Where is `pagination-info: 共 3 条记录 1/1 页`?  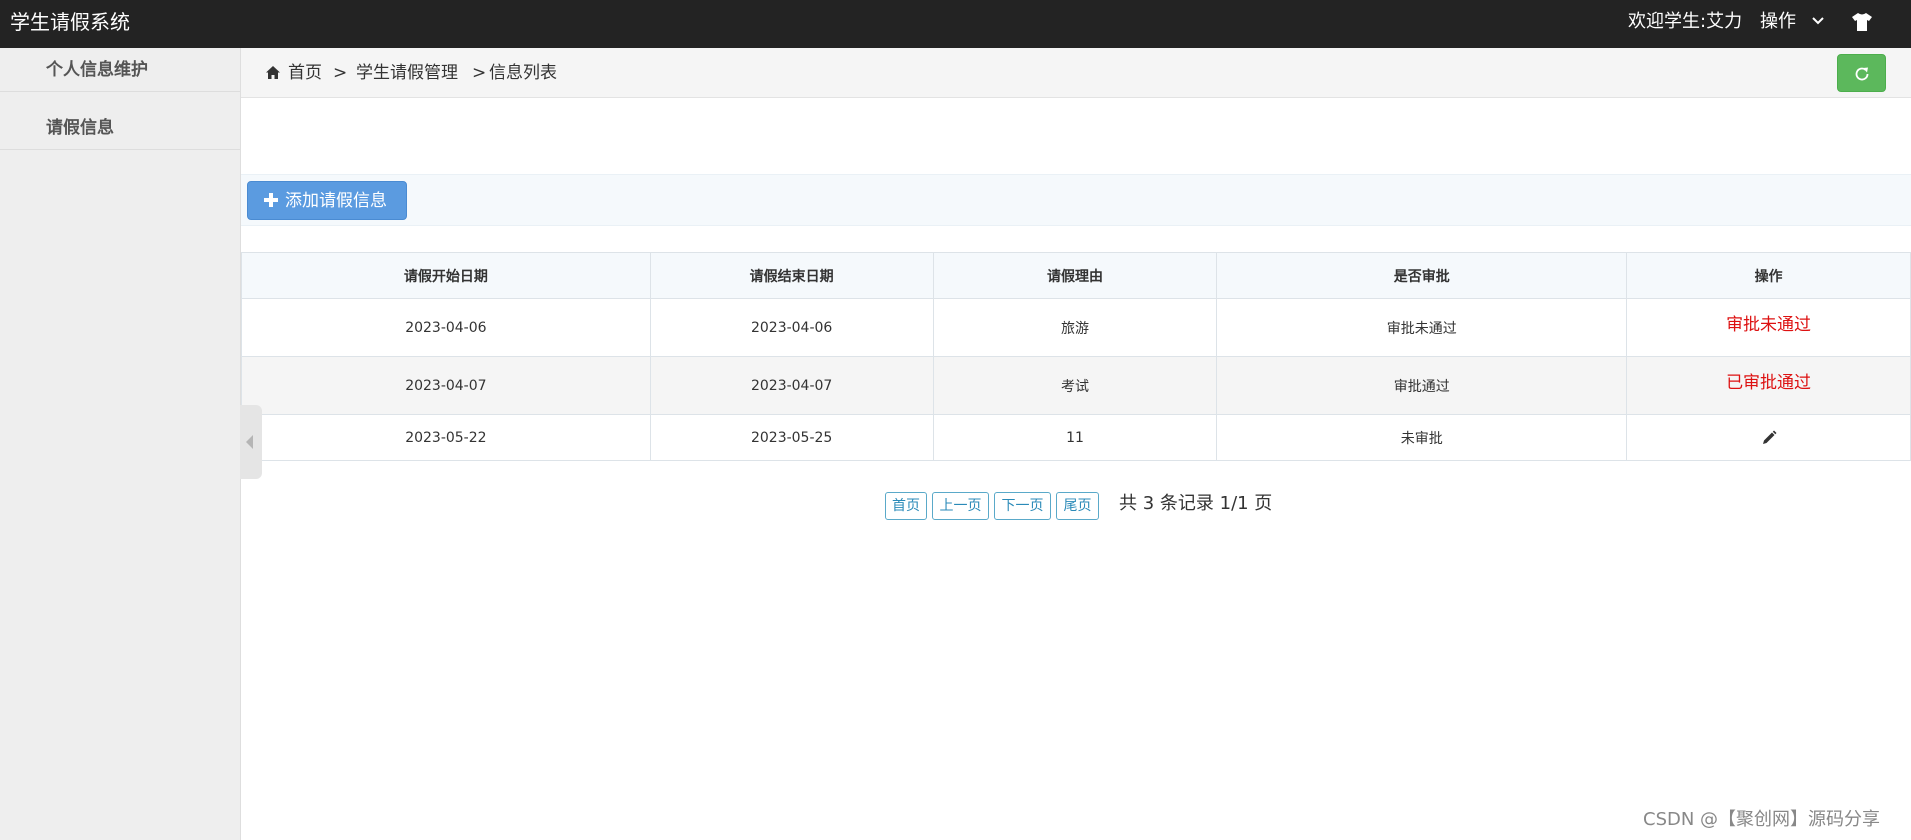 pagination-info: 共 3 条记录 1/1 页 is located at coordinates (1196, 503).